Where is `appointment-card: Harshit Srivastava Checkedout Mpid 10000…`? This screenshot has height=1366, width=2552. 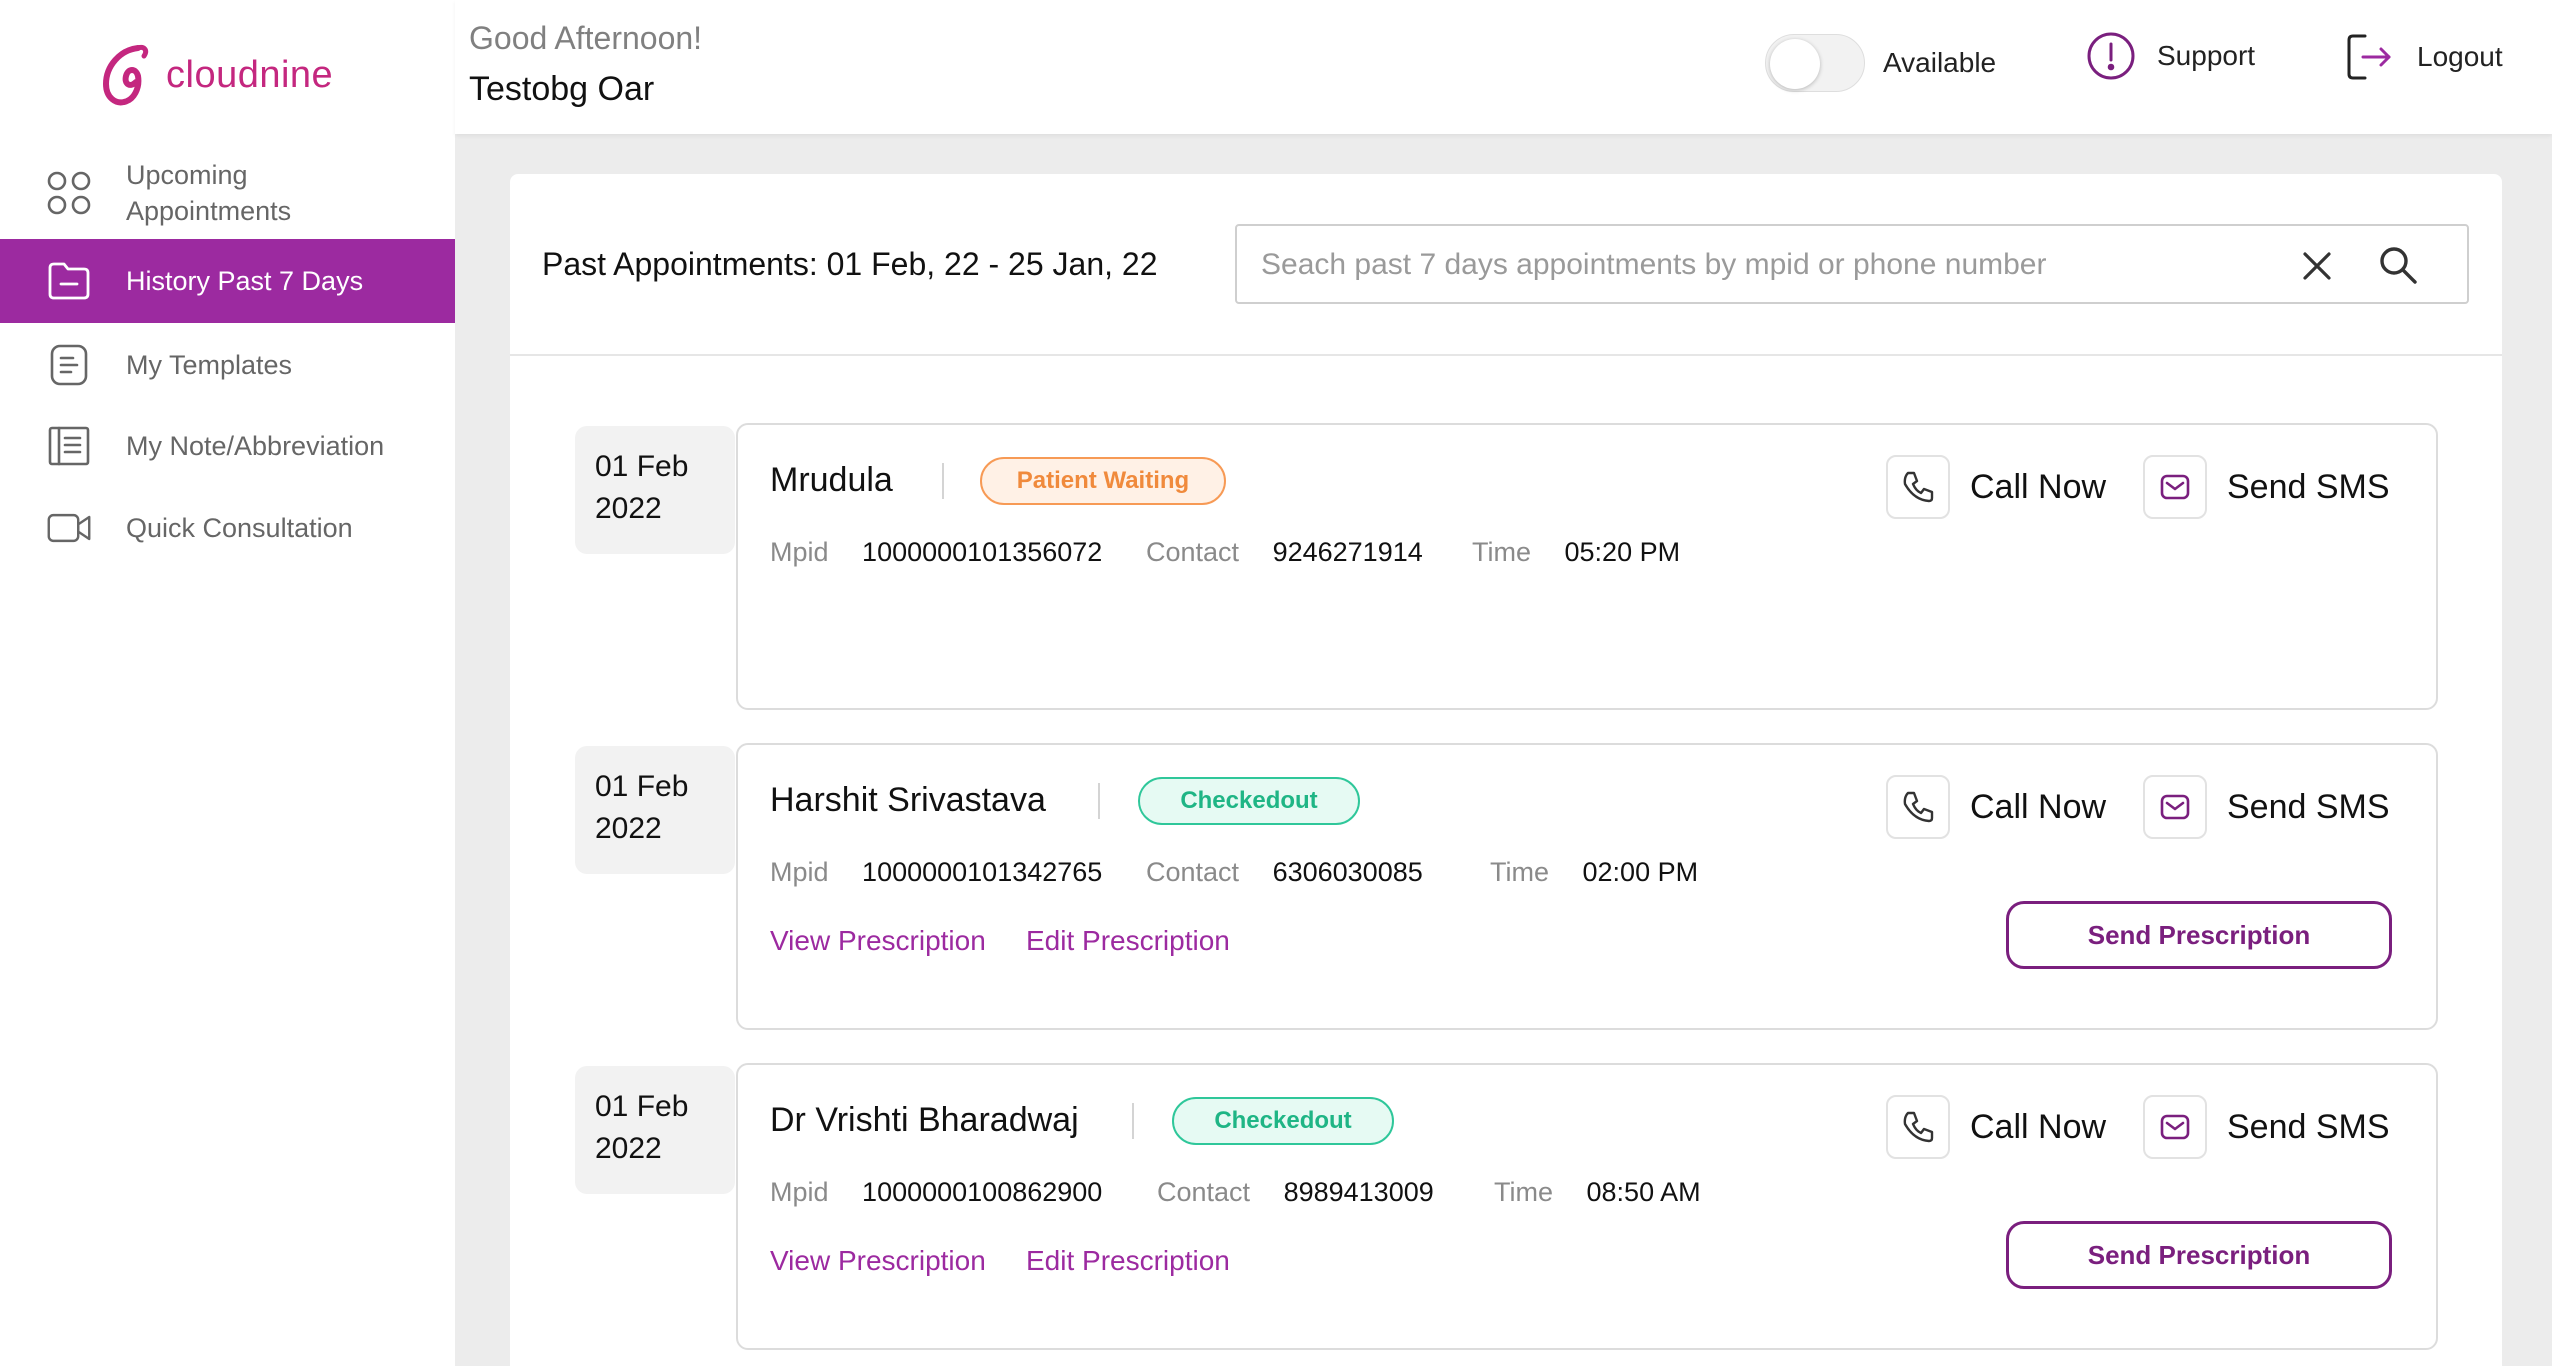
appointment-card: Harshit Srivastava Checkedout Mpid 10000… is located at coordinates (1587, 886).